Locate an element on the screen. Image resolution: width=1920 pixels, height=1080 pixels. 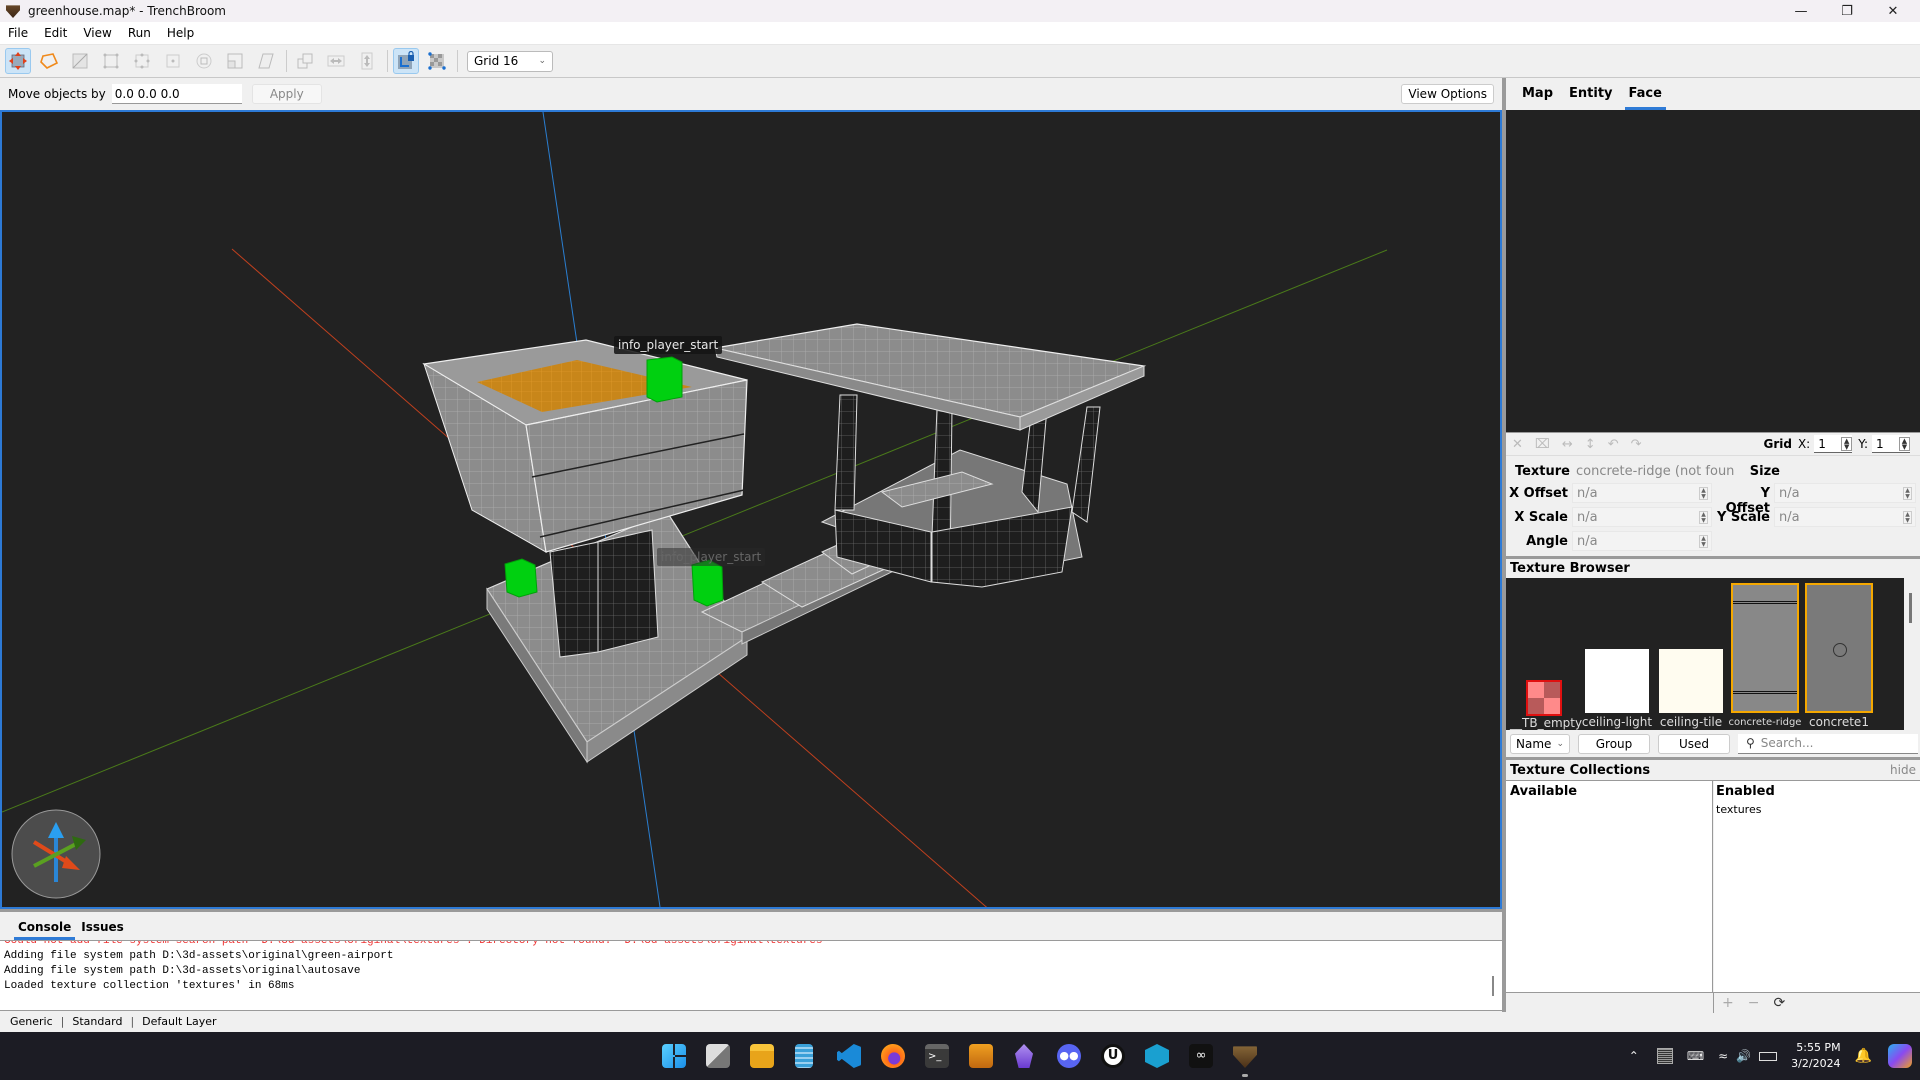
running-indicator is located at coordinates (1245, 1075).